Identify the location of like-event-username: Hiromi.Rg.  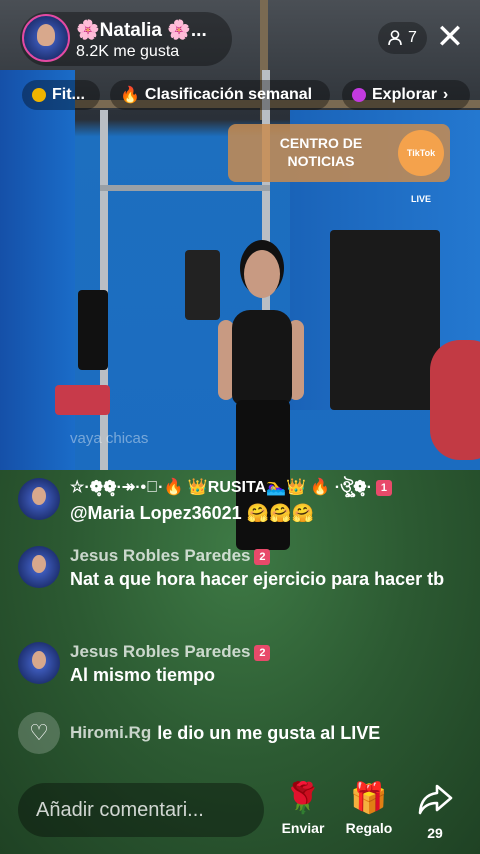
(110, 733).